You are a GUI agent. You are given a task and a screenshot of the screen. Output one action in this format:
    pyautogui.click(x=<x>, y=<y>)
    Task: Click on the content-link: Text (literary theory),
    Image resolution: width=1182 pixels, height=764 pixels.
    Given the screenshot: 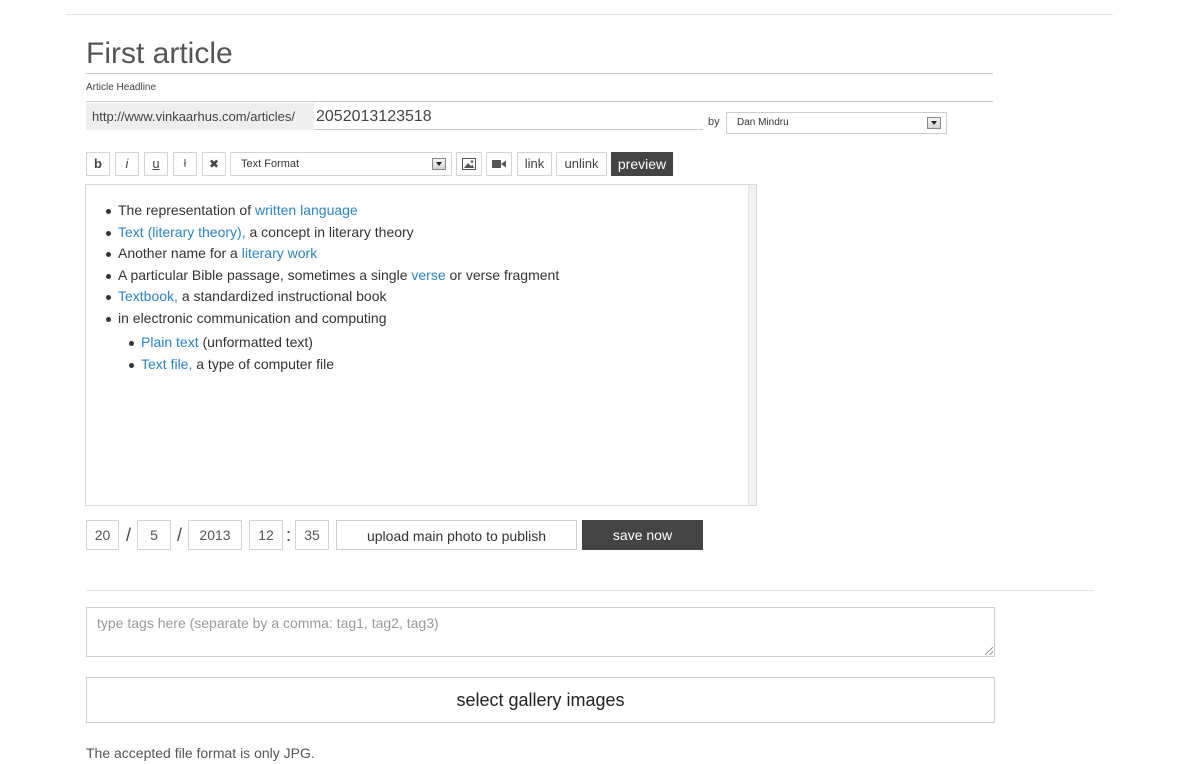 What is the action you would take?
    pyautogui.click(x=182, y=232)
    